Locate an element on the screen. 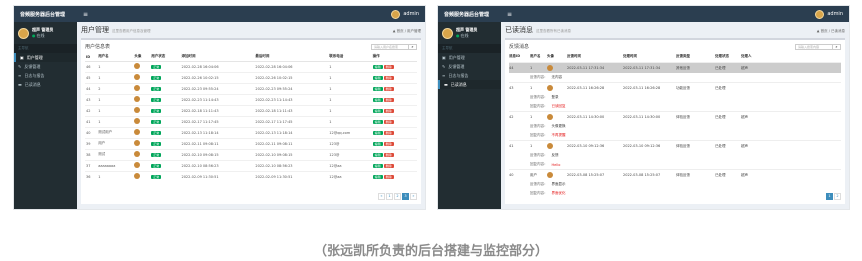 The image size is (862, 261). row-added-time: 2022-02-10 08:56:23 is located at coordinates (217, 165).